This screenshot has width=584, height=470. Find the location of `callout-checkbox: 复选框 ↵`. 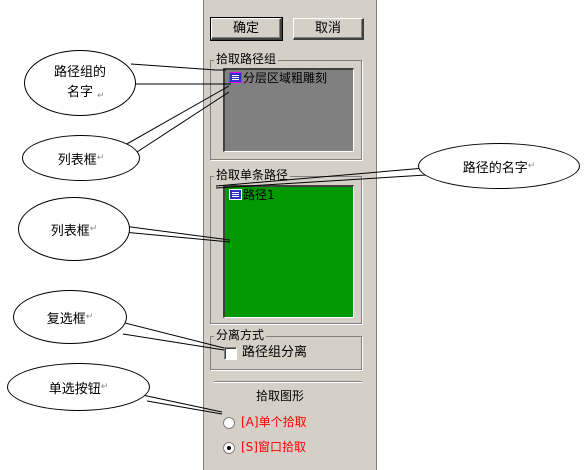

callout-checkbox: 复选框 ↵ is located at coordinates (70, 317).